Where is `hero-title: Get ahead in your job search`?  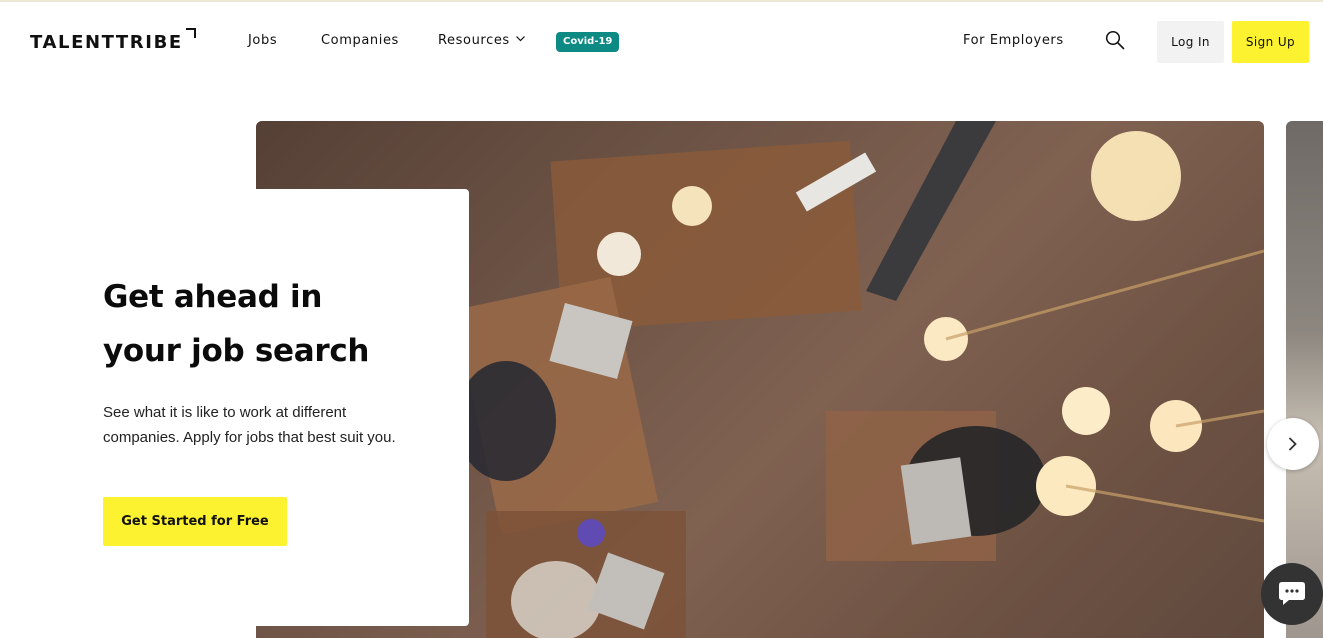 hero-title: Get ahead in your job search is located at coordinates (268, 324).